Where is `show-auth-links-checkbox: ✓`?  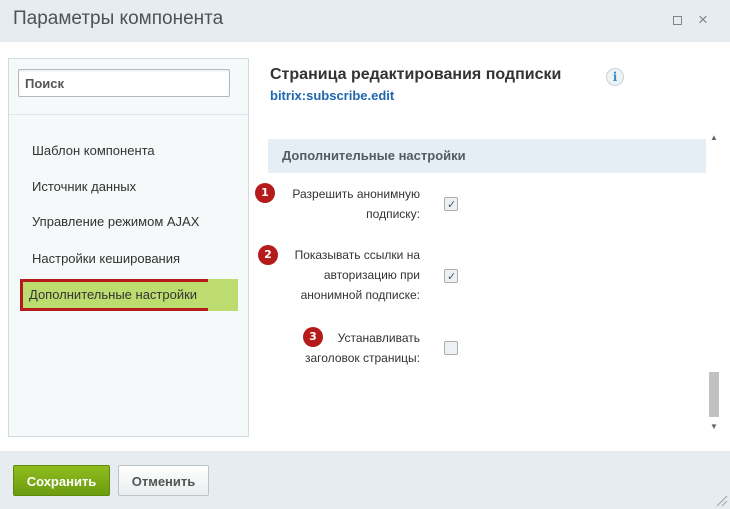
show-auth-links-checkbox: ✓ is located at coordinates (451, 276).